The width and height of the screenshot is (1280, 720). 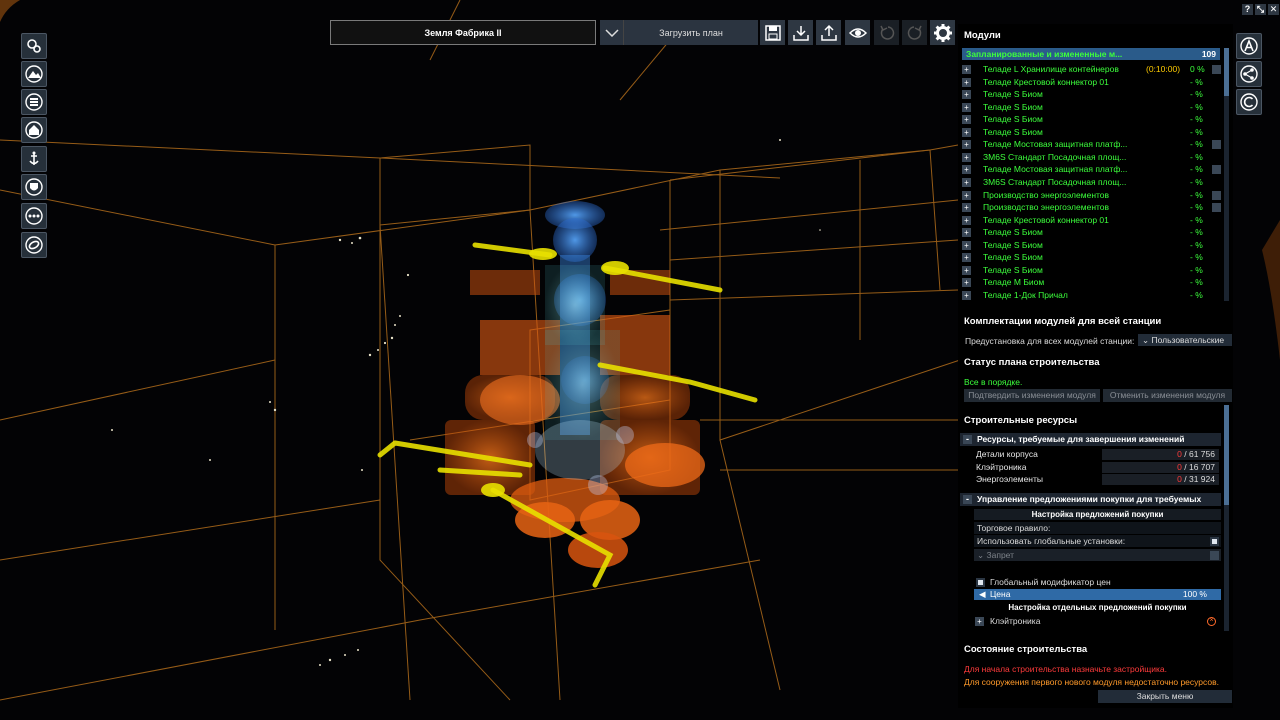 What do you see at coordinates (1214, 541) in the screenshot?
I see `use-global-checkbox` at bounding box center [1214, 541].